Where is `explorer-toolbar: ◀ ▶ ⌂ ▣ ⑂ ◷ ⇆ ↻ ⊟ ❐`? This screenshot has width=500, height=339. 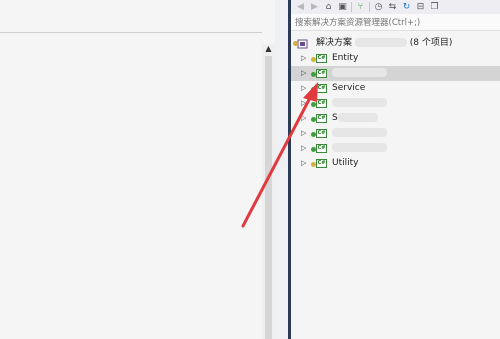
explorer-toolbar: ◀ ▶ ⌂ ▣ ⑂ ◷ ⇆ ↻ ⊟ ❐ is located at coordinates (395, 7).